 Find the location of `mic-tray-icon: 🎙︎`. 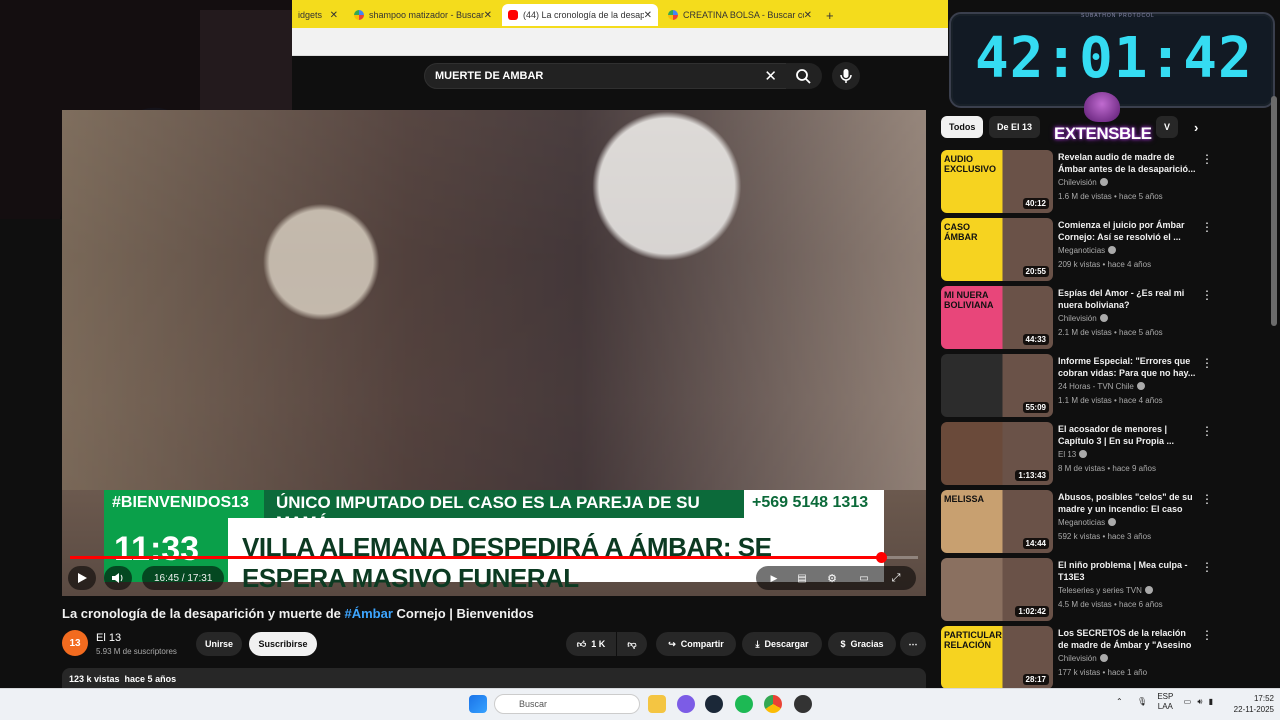

mic-tray-icon: 🎙︎ is located at coordinates (1142, 701).